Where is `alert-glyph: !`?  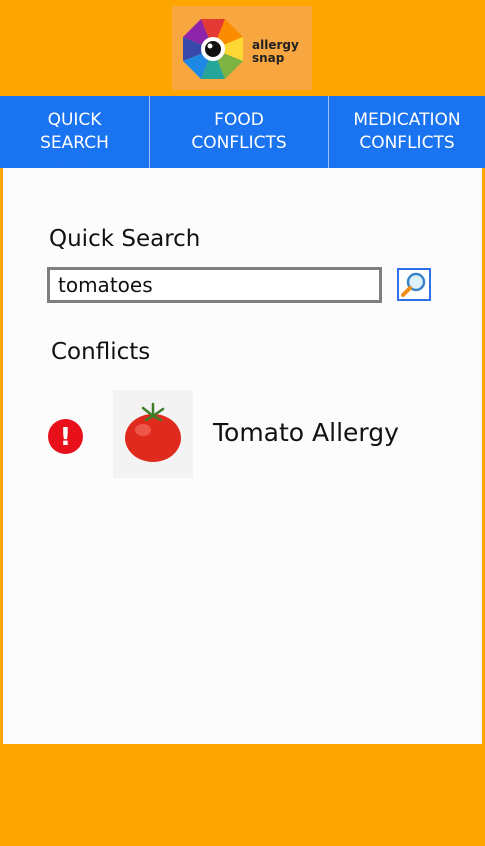
alert-glyph: ! is located at coordinates (65, 436).